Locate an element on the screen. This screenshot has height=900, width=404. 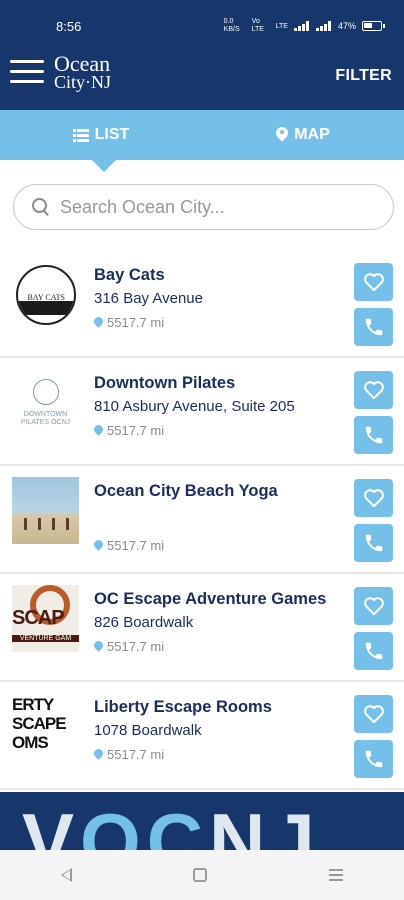
listing-name: Bay Cats is located at coordinates (129, 275).